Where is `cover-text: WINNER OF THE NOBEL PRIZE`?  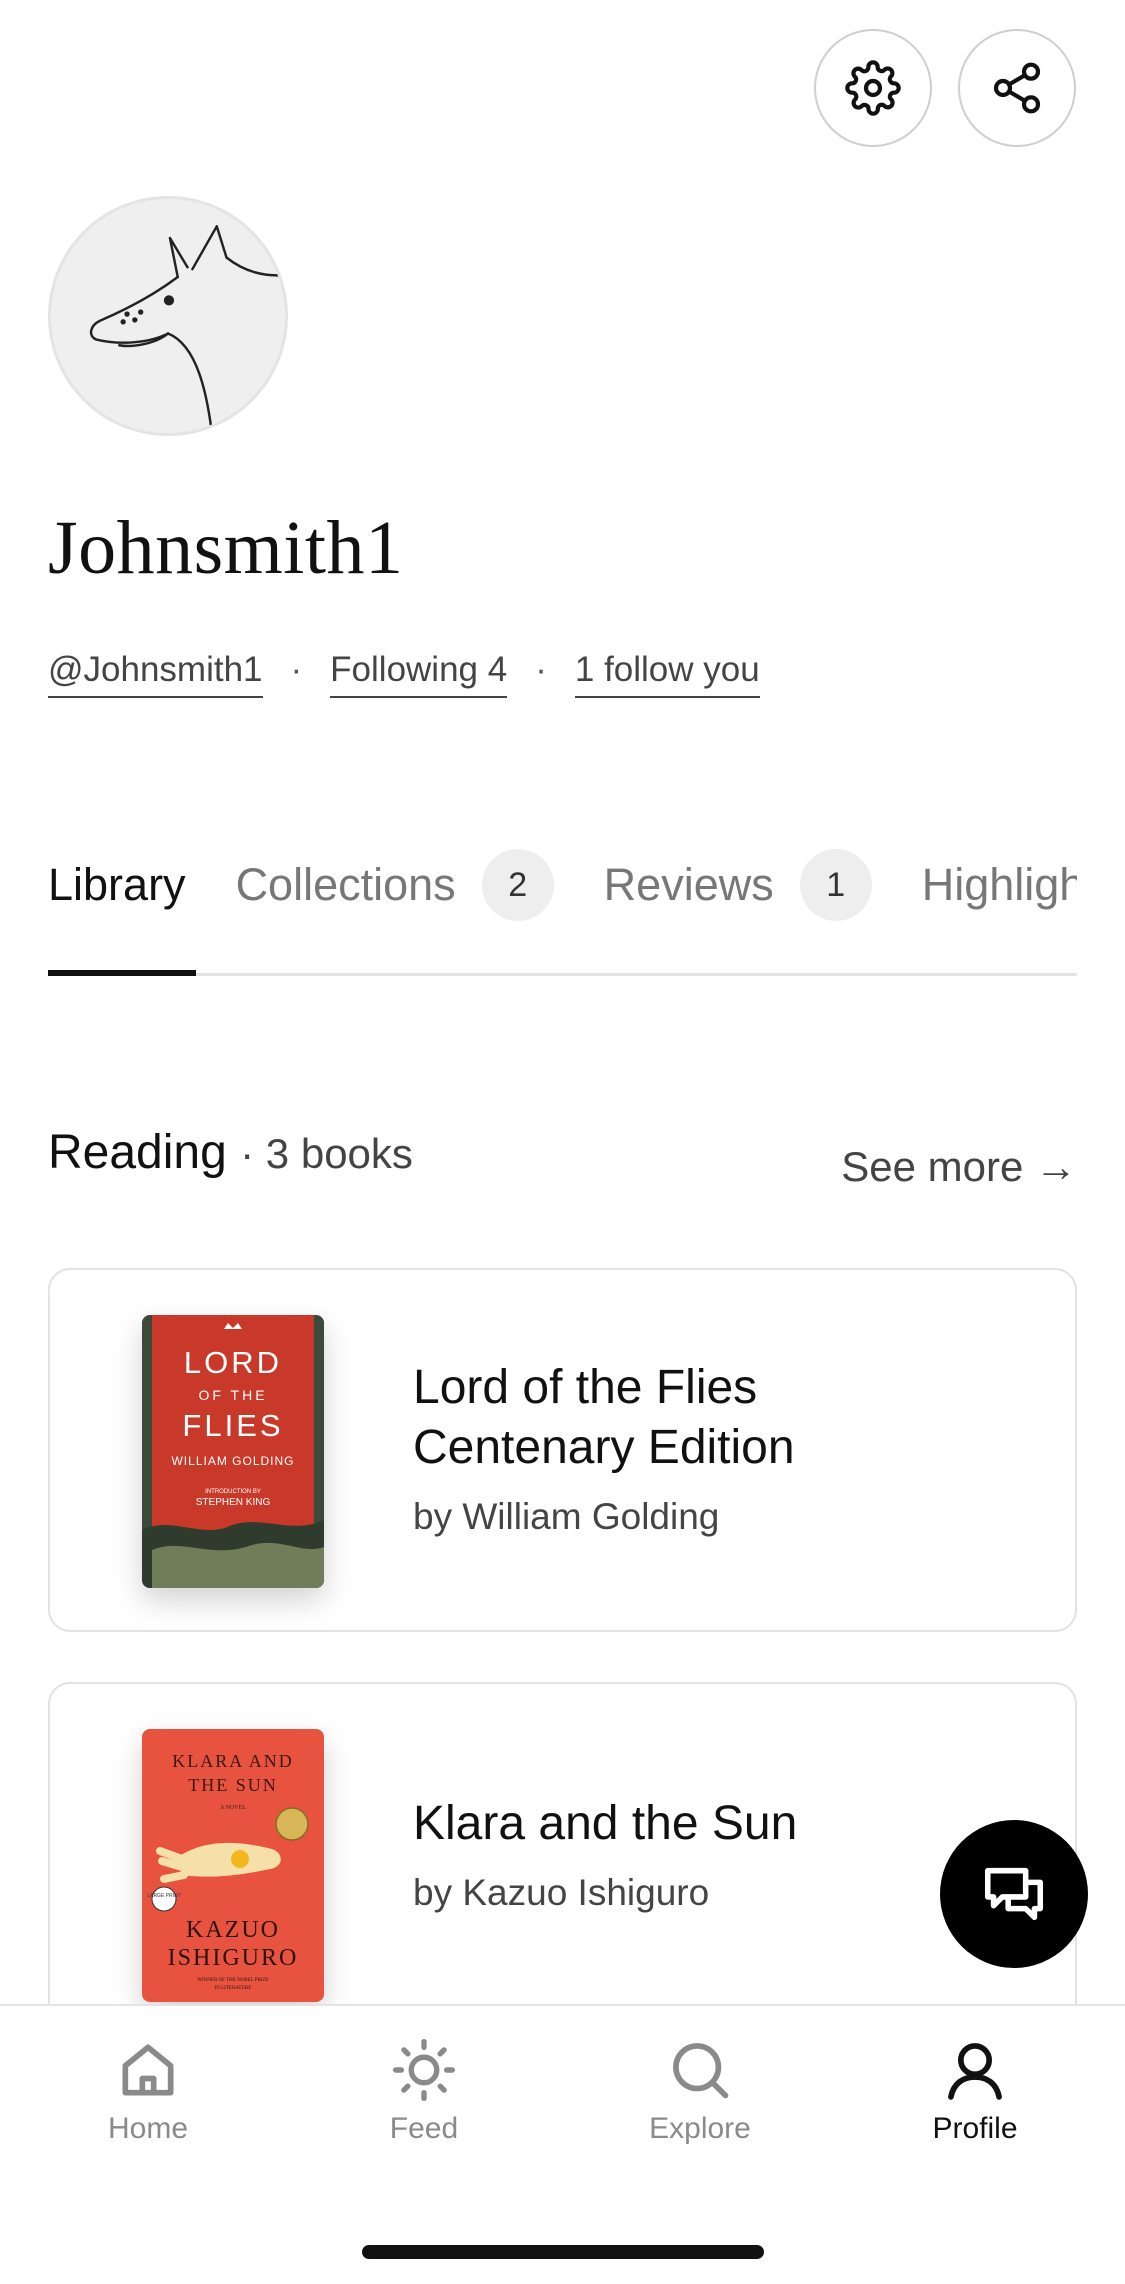 cover-text: WINNER OF THE NOBEL PRIZE is located at coordinates (232, 1980).